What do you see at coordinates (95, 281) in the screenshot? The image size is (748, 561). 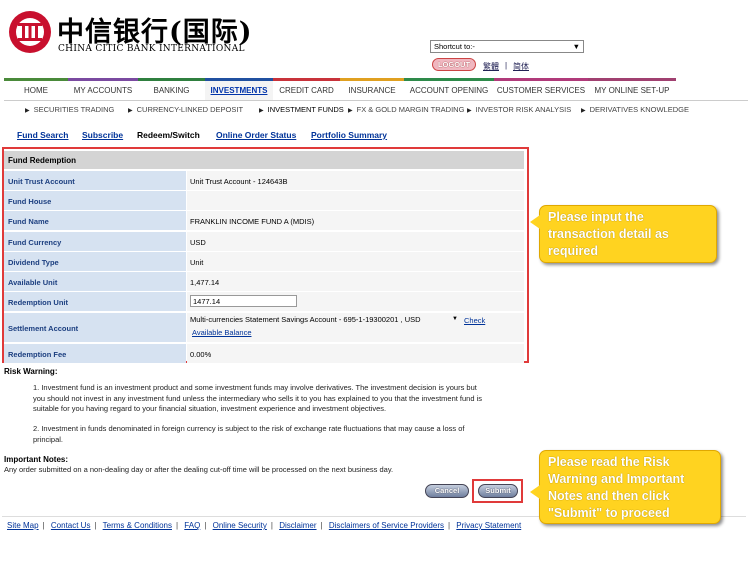 I see `field-label: Available Unit` at bounding box center [95, 281].